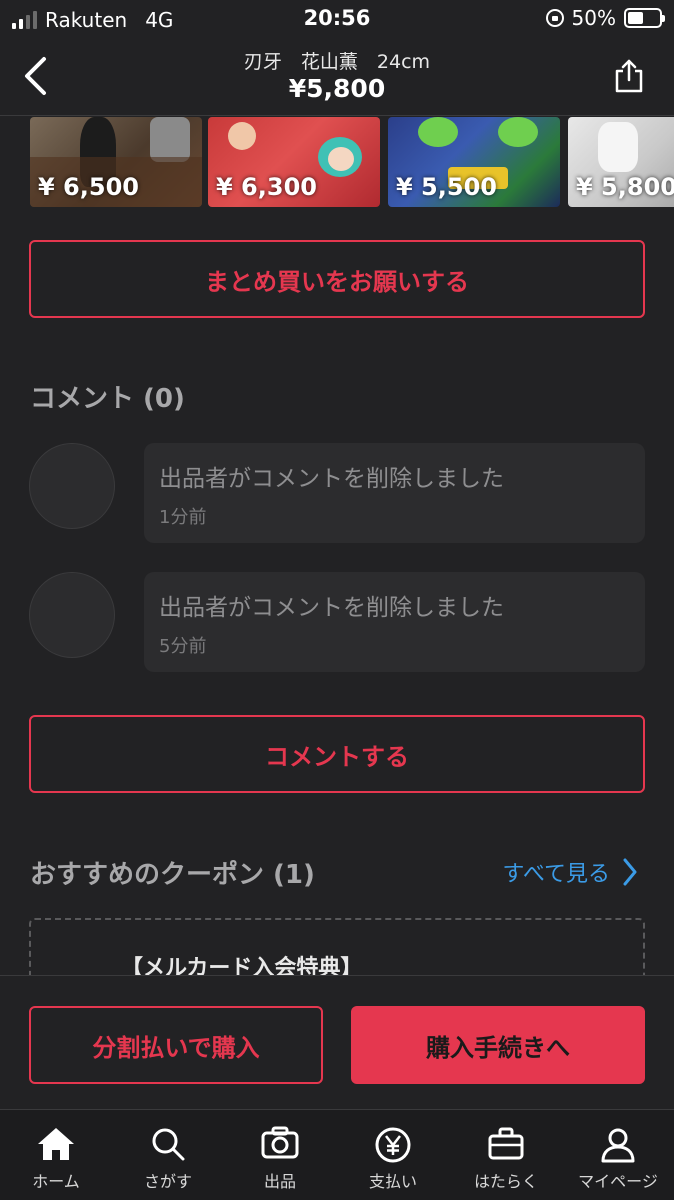 Image resolution: width=674 pixels, height=1200 pixels. What do you see at coordinates (337, 20) in the screenshot?
I see `status-bar: Rakuten 4G 20:56 50%` at bounding box center [337, 20].